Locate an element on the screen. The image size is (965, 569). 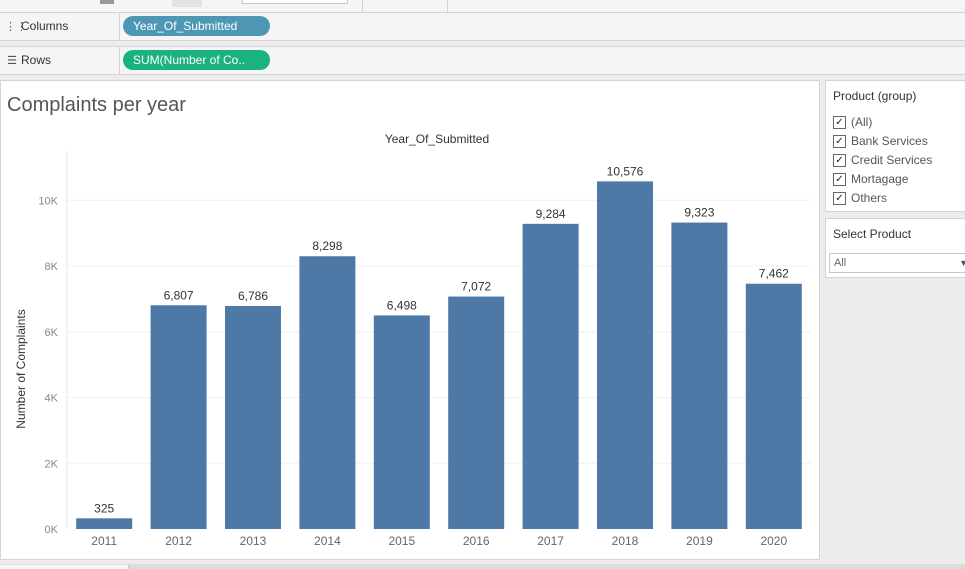
x-tick-label: 2012 is located at coordinates (178, 541).